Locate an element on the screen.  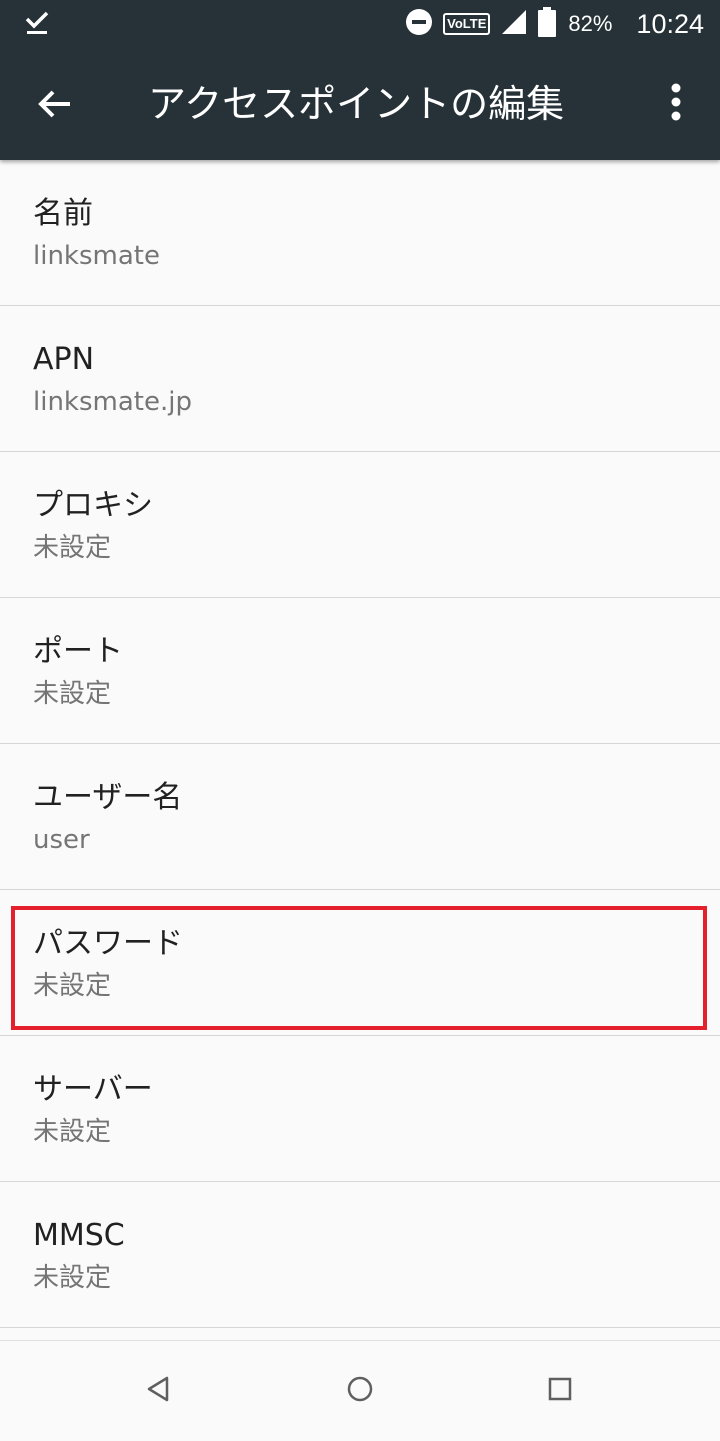
setting-value: linksmate.jp is located at coordinates (112, 402).